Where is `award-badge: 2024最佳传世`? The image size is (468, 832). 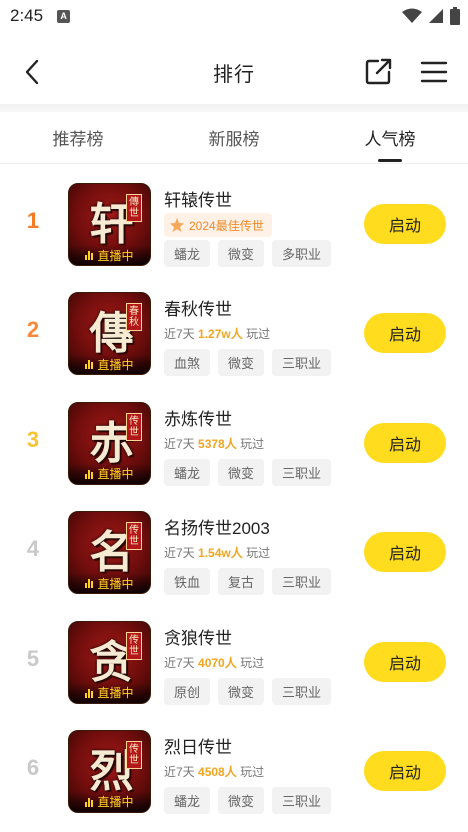
award-badge: 2024最佳传世 is located at coordinates (218, 225).